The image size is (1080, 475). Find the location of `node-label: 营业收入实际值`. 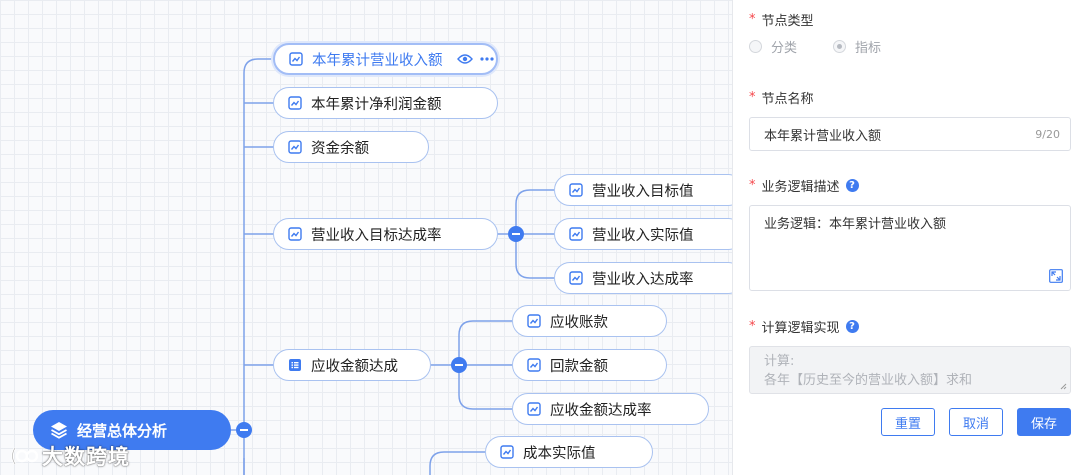

node-label: 营业收入实际值 is located at coordinates (643, 235).